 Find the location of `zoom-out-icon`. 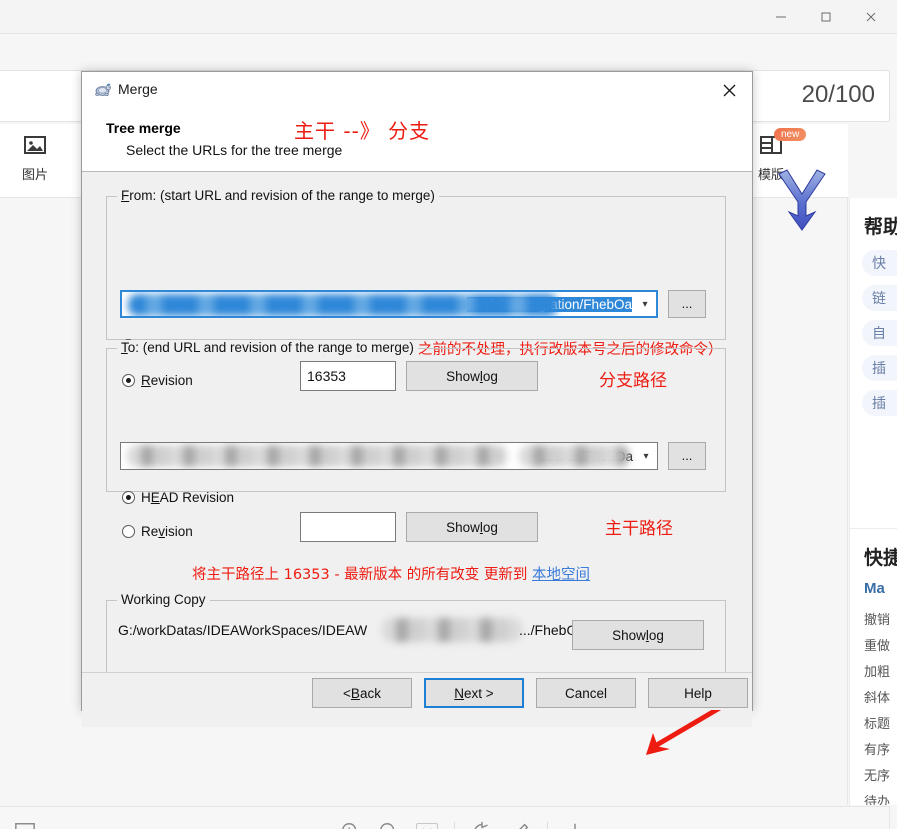

zoom-out-icon is located at coordinates (389, 825).